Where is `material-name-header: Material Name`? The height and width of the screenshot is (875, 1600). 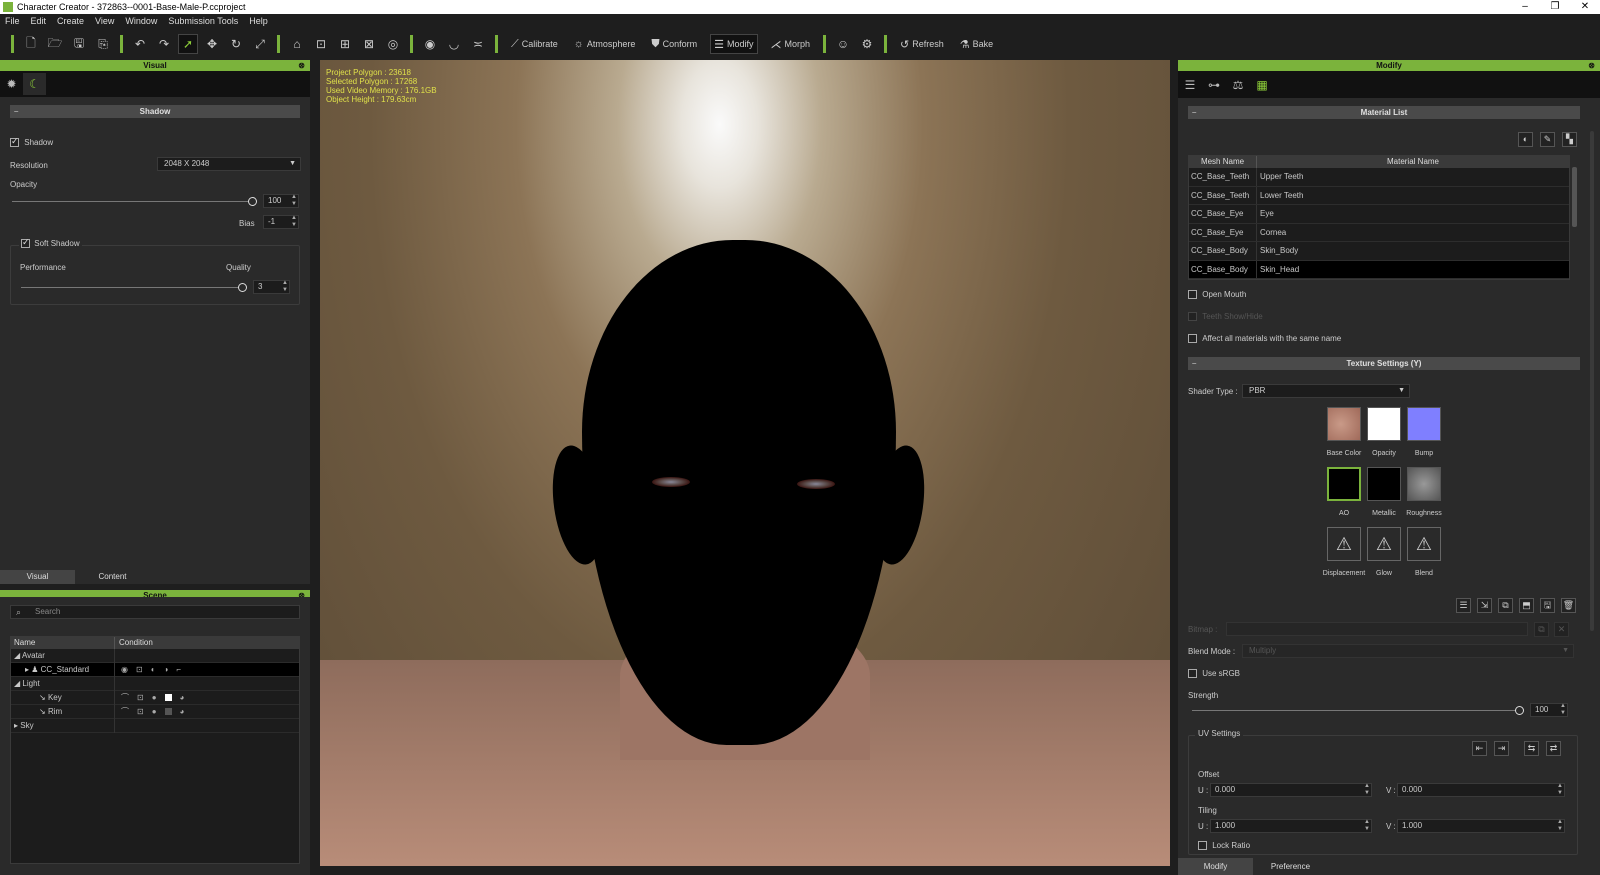
material-name-header: Material Name is located at coordinates (1413, 162).